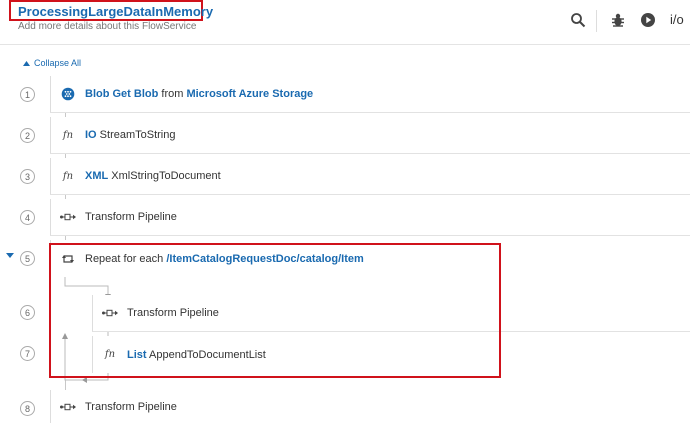  Describe the element at coordinates (648, 20) in the screenshot. I see `run-play-icon` at that location.